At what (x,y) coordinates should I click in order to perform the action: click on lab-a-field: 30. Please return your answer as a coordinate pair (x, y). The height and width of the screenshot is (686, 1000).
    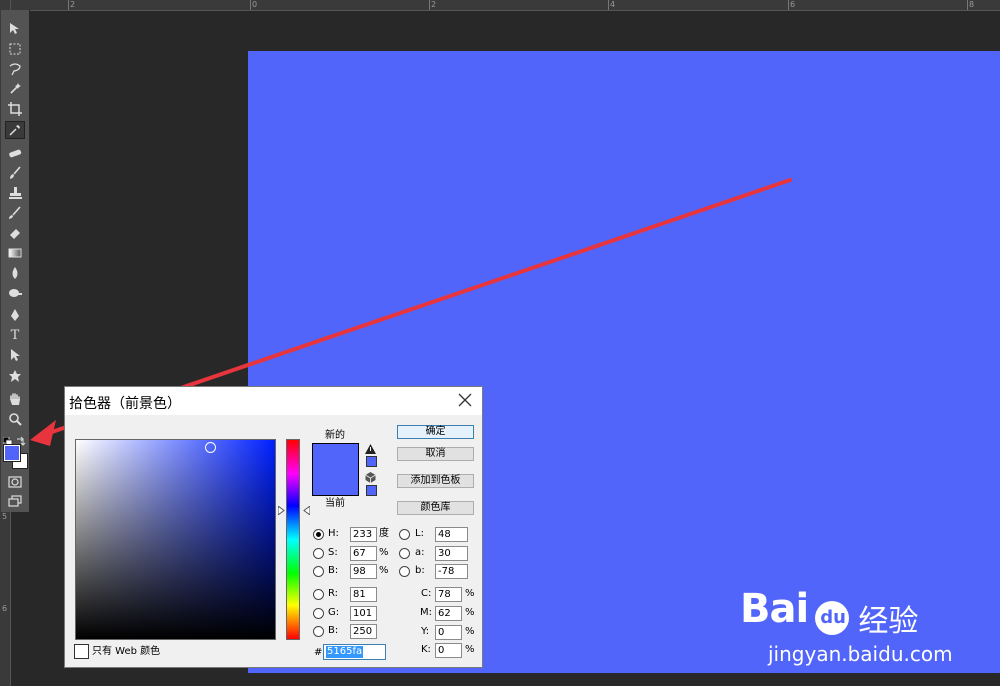
    Looking at the image, I should click on (451, 553).